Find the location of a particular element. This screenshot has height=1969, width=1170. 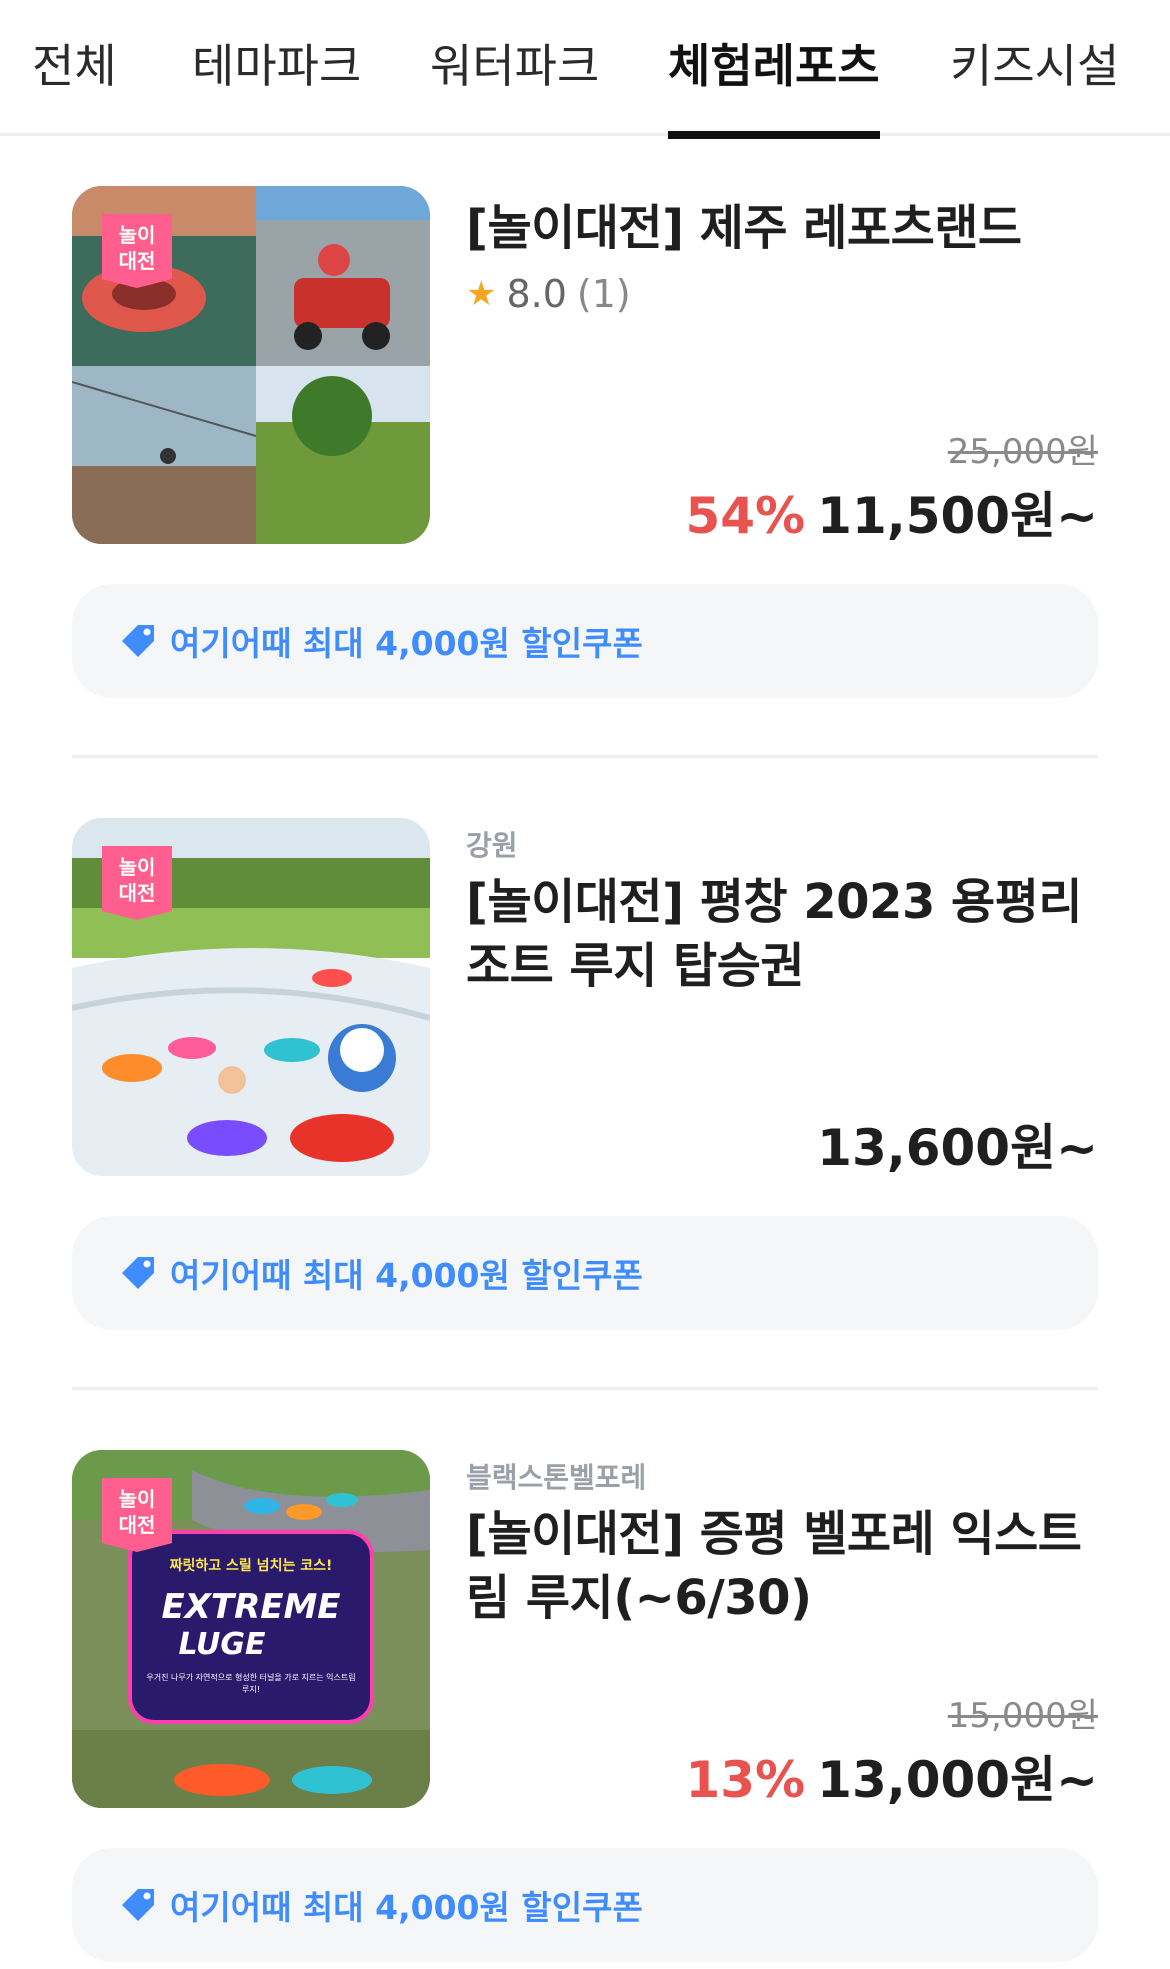

original-price: 15,000원 is located at coordinates (1022, 1716).